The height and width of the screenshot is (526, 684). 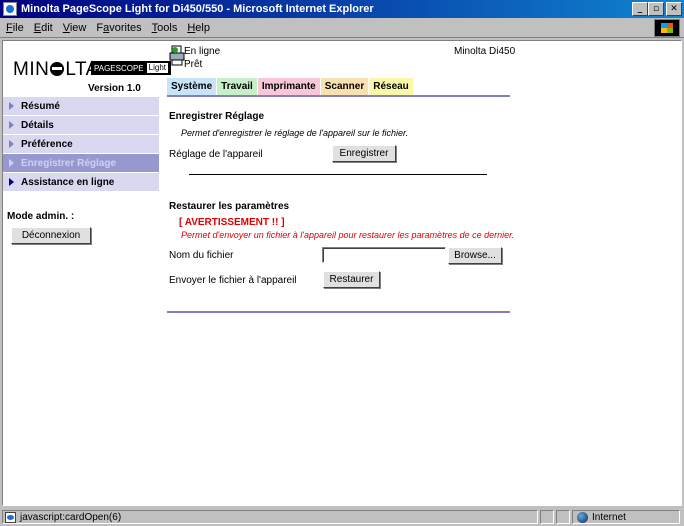 I want to click on status-panel-progress, so click(x=547, y=517).